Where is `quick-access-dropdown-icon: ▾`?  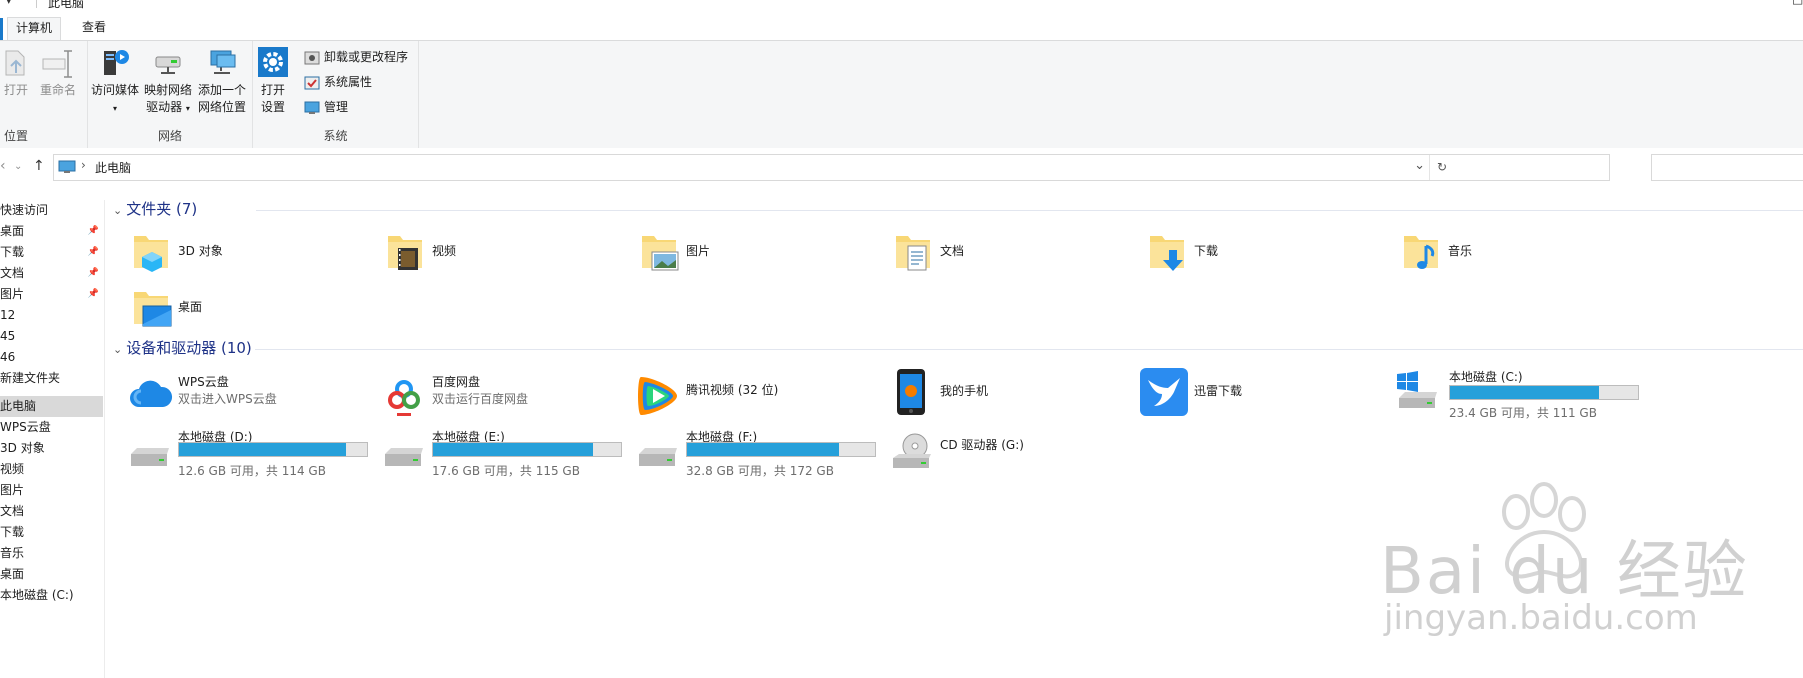 quick-access-dropdown-icon: ▾ is located at coordinates (9, 3).